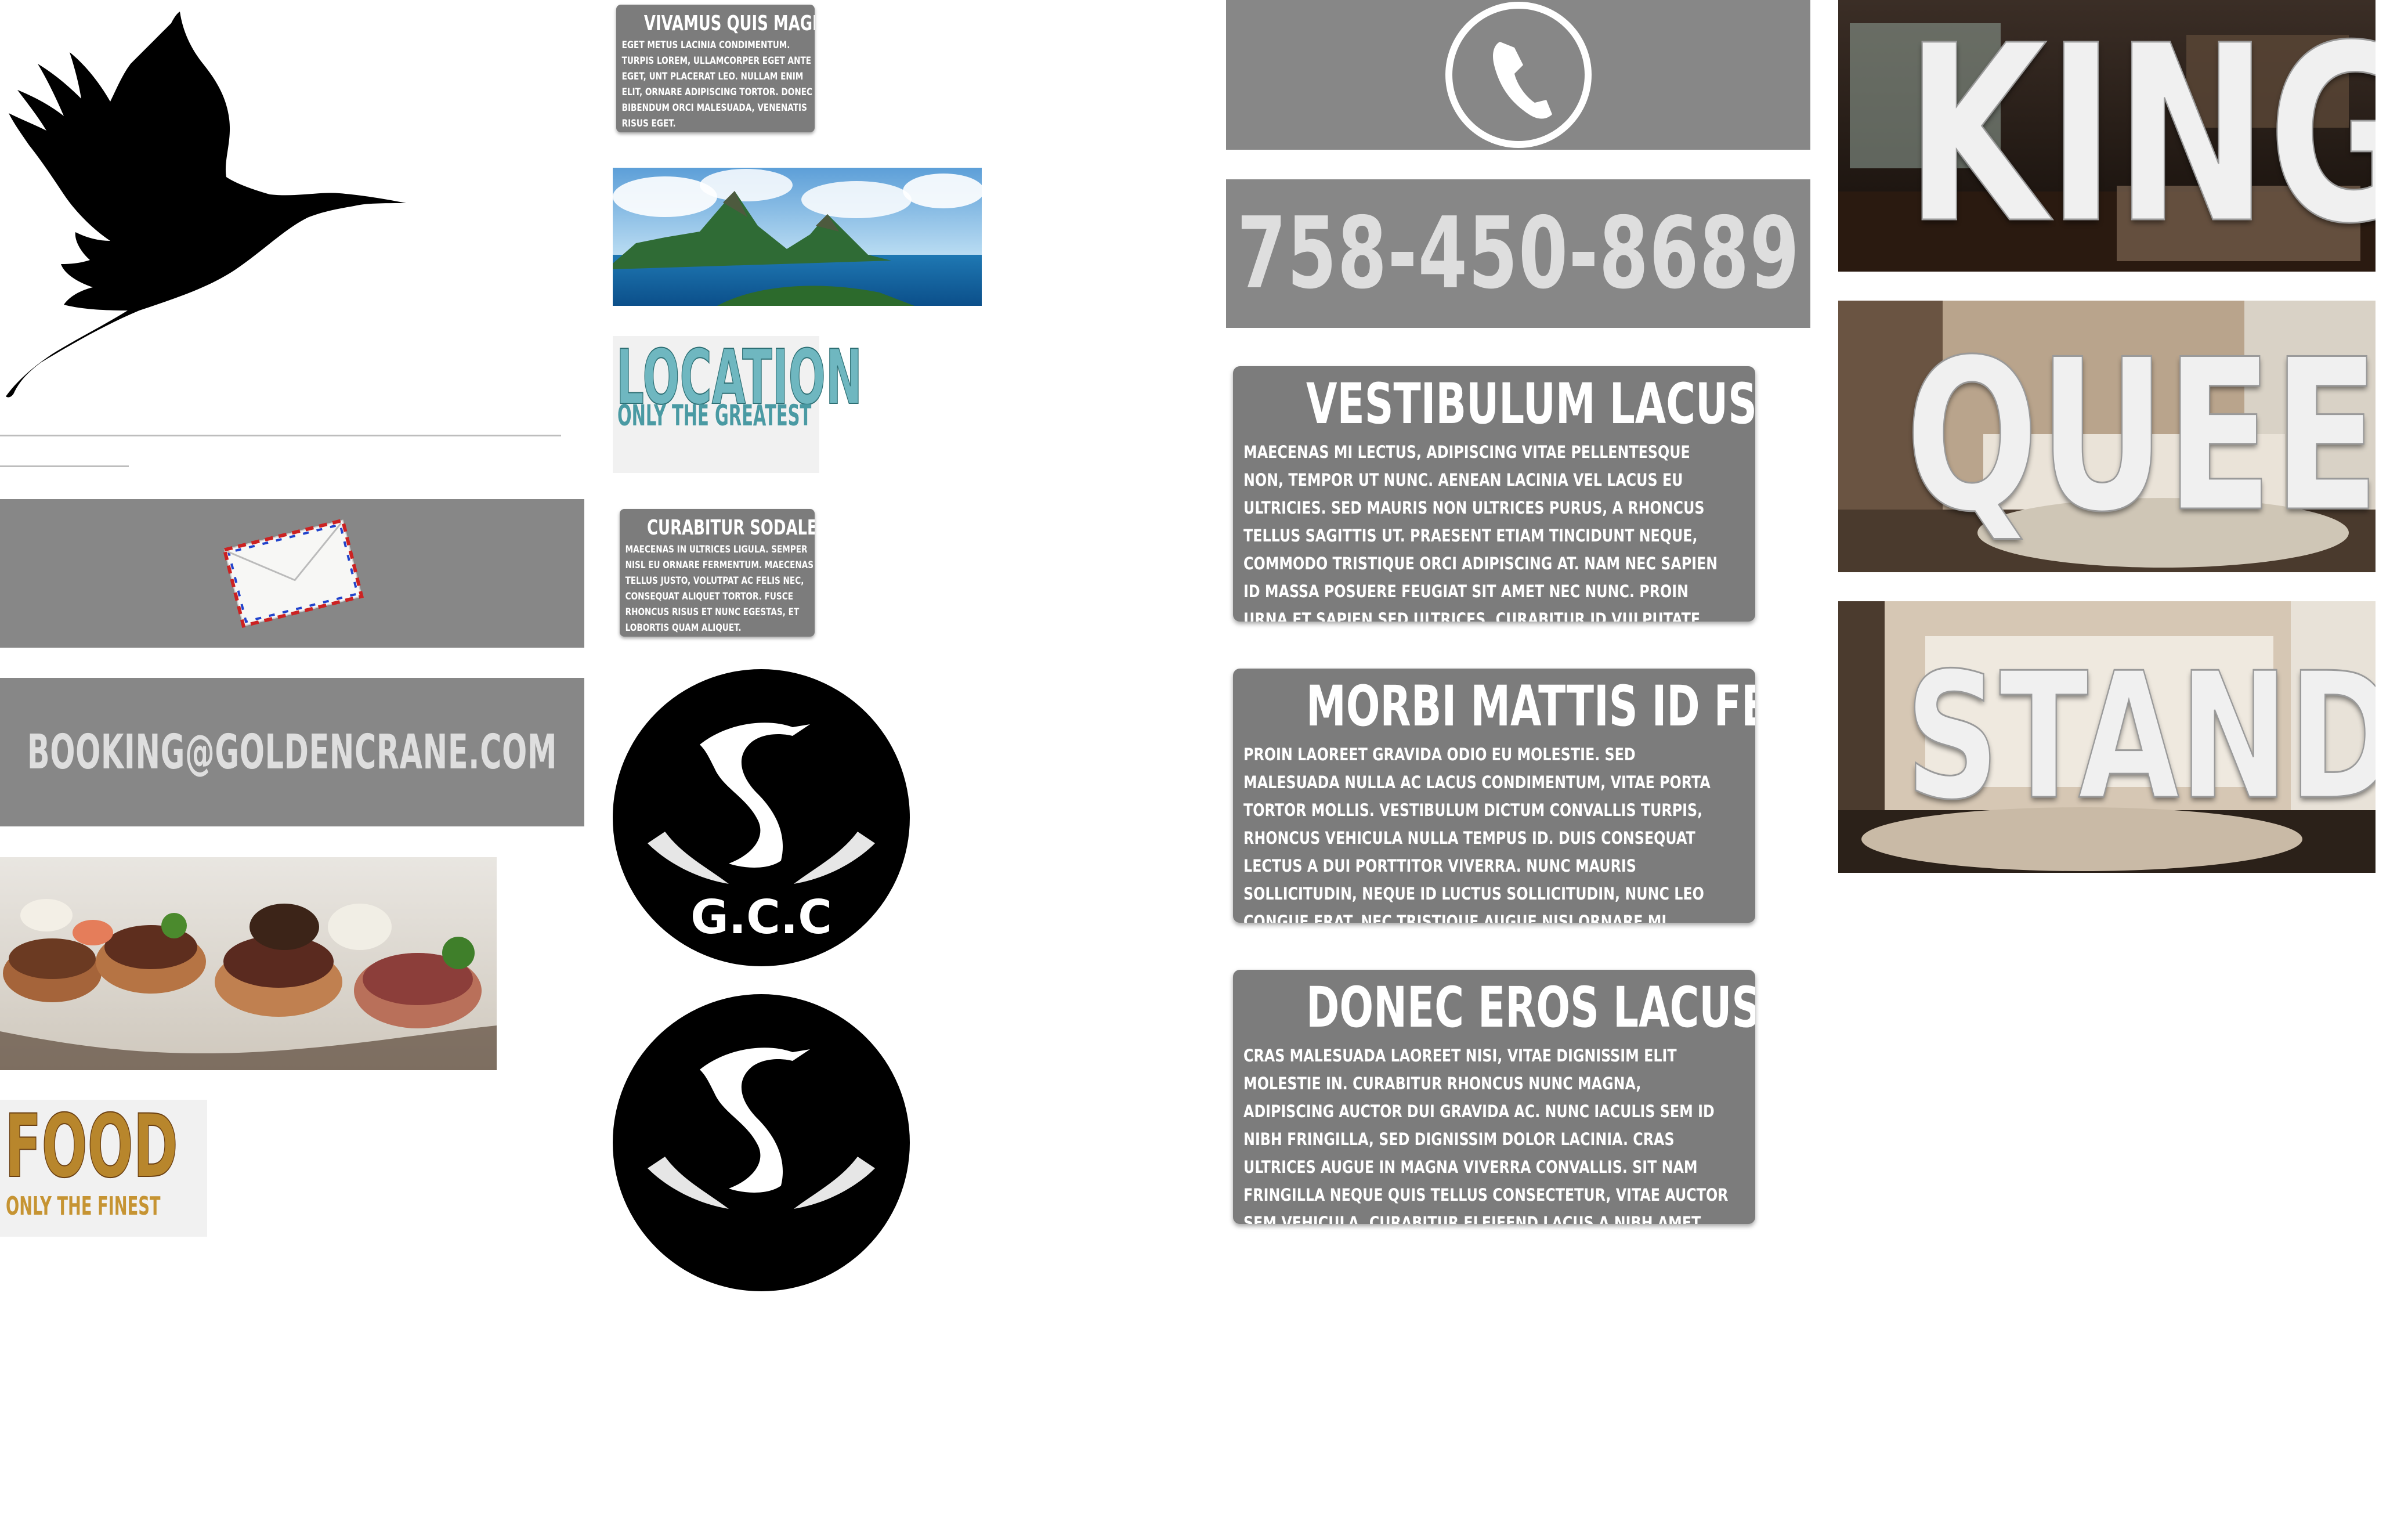  I want to click on room-standard-label: STANDARD, so click(2140, 736).